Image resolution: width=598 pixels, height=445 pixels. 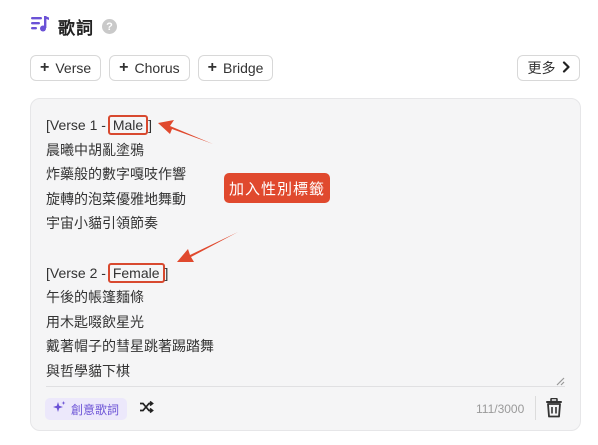 I want to click on annotation-callout: 加入性別標籤, so click(x=277, y=188).